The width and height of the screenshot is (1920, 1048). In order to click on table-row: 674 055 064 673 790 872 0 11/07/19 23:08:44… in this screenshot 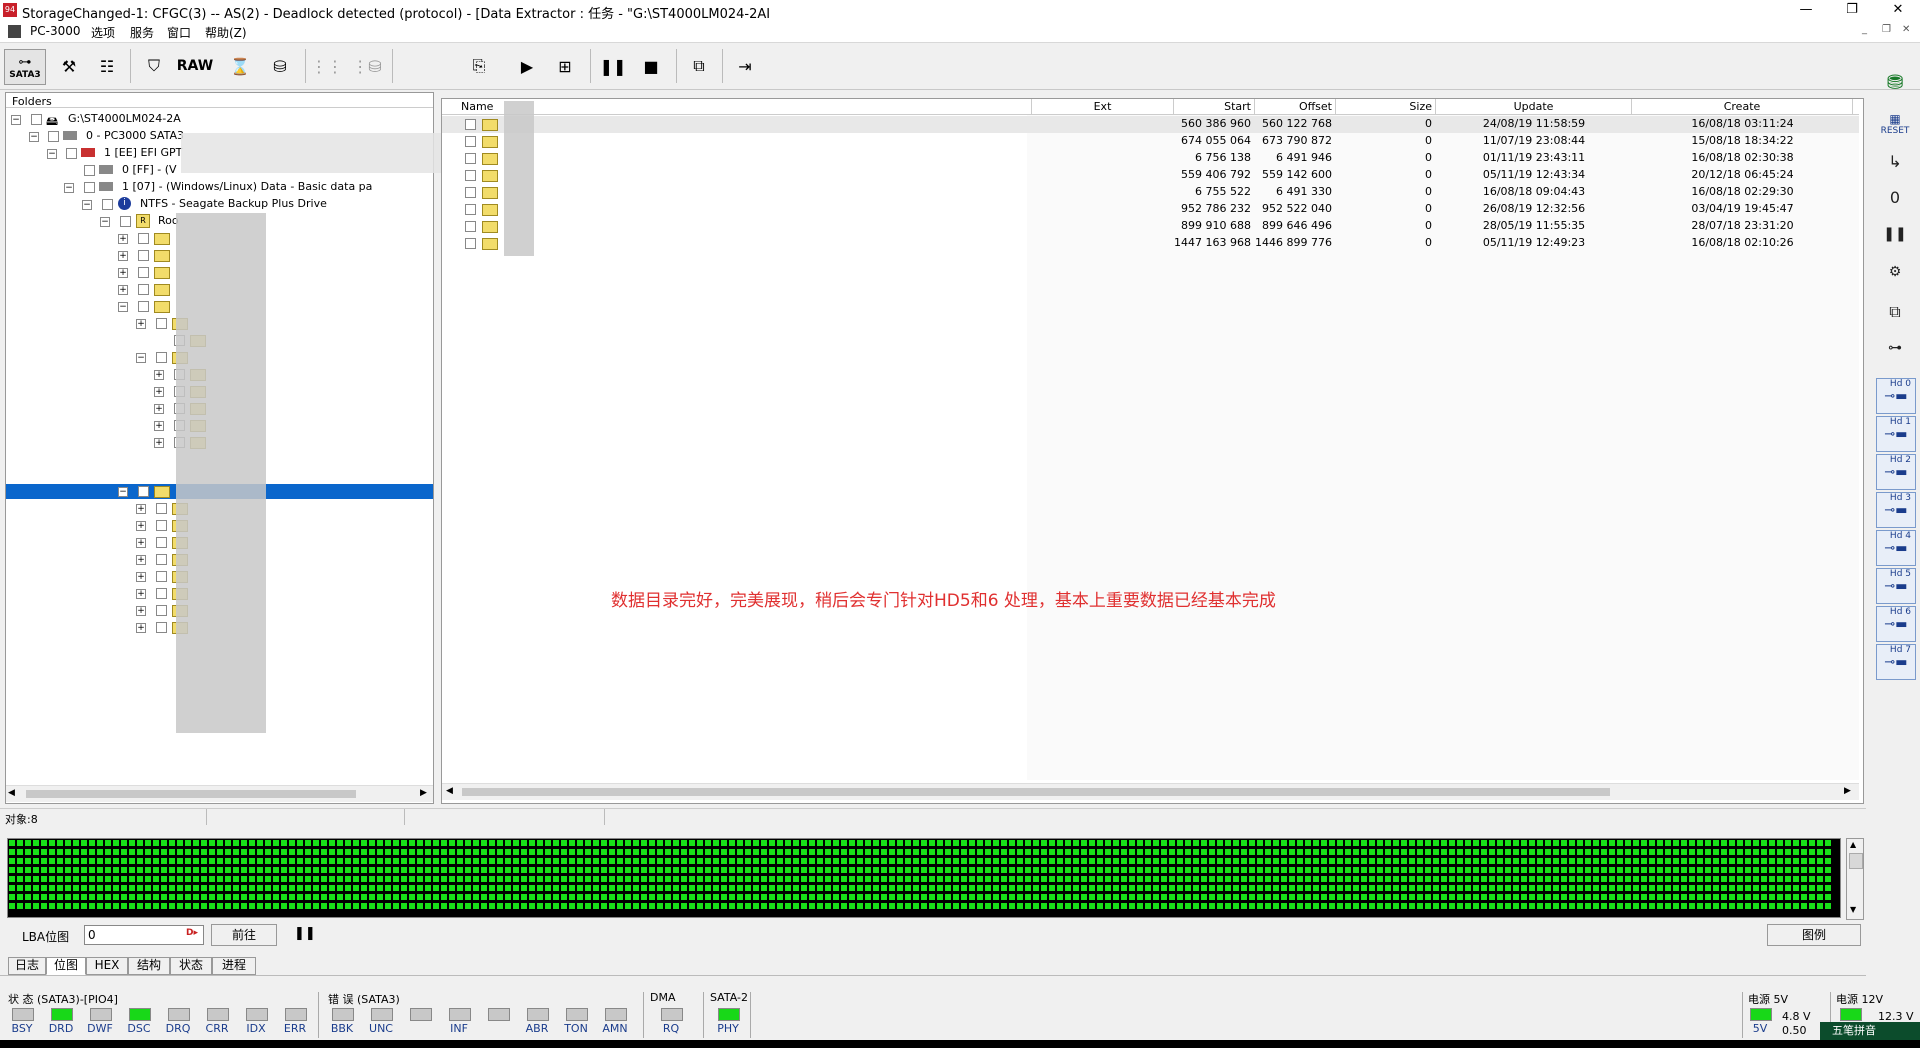, I will do `click(1150, 141)`.